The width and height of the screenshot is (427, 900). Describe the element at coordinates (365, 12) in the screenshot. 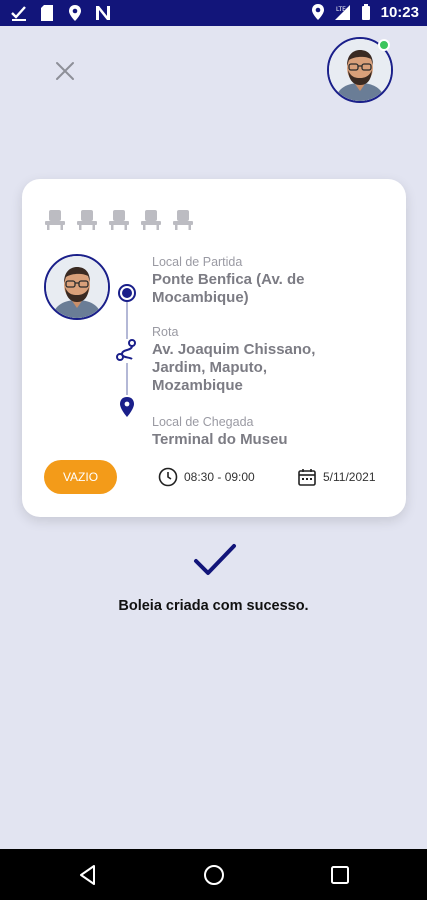

I see `battery-icon` at that location.